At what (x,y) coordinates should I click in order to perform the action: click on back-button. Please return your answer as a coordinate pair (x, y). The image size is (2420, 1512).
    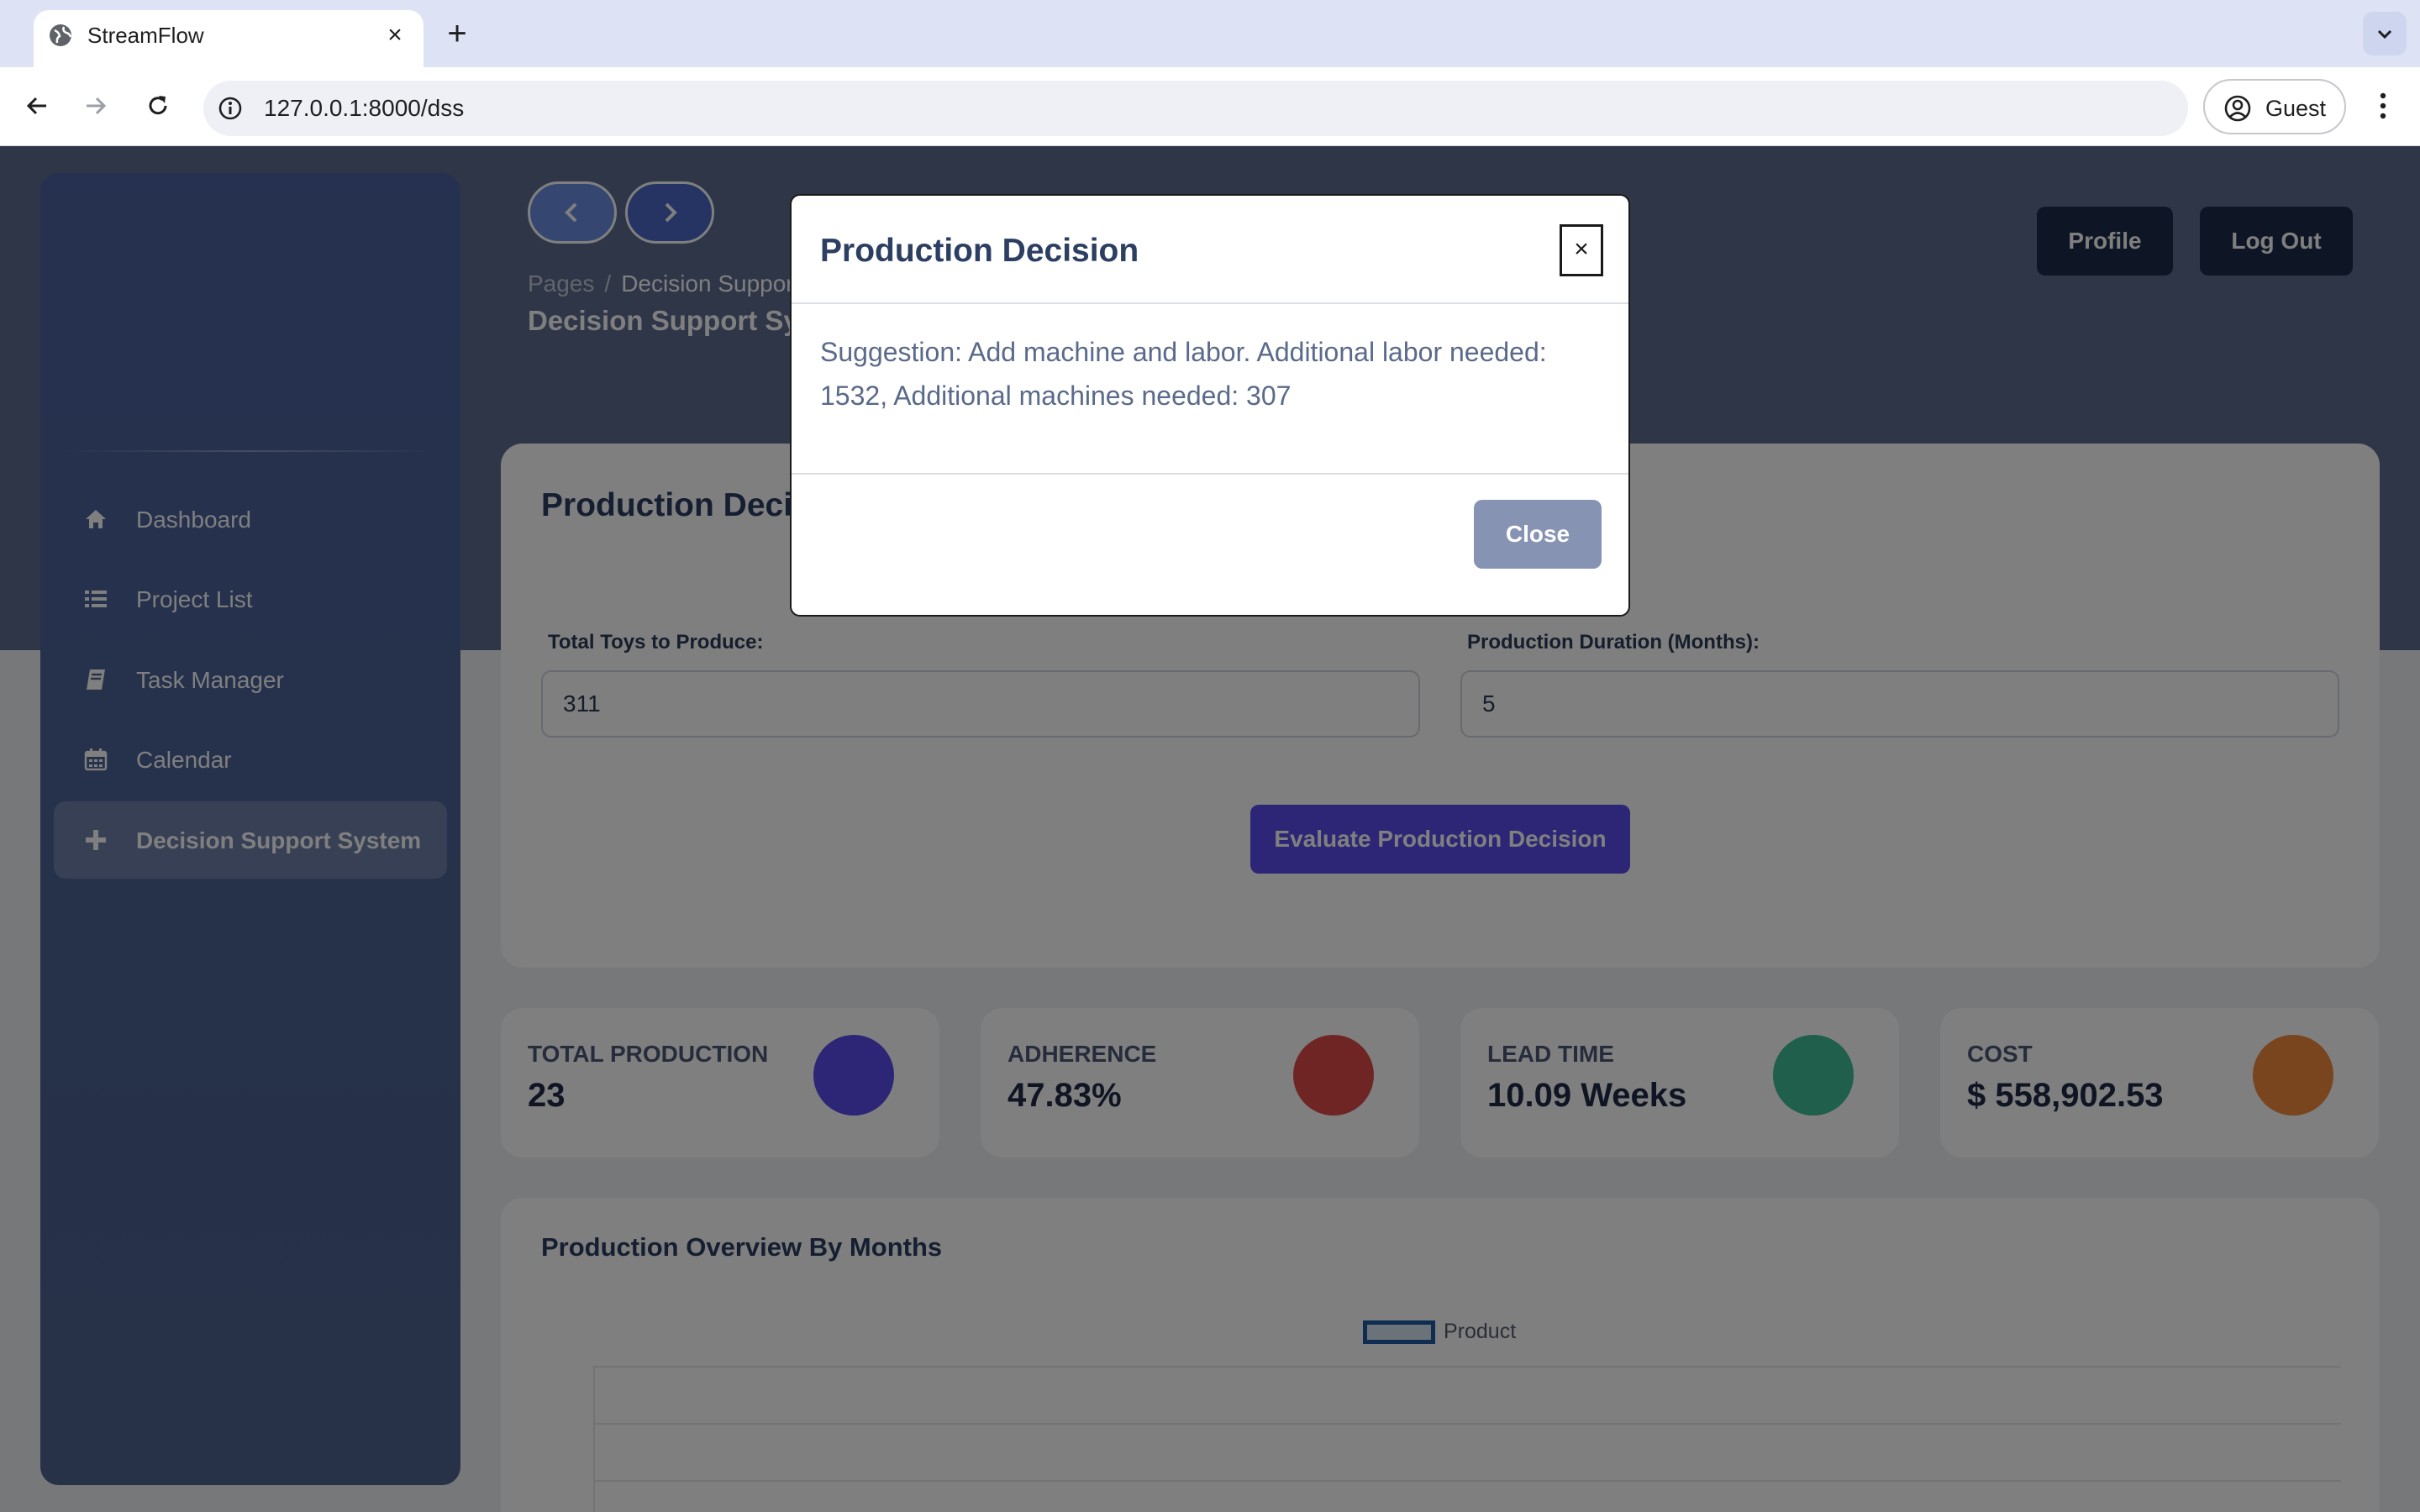
    Looking at the image, I should click on (37, 106).